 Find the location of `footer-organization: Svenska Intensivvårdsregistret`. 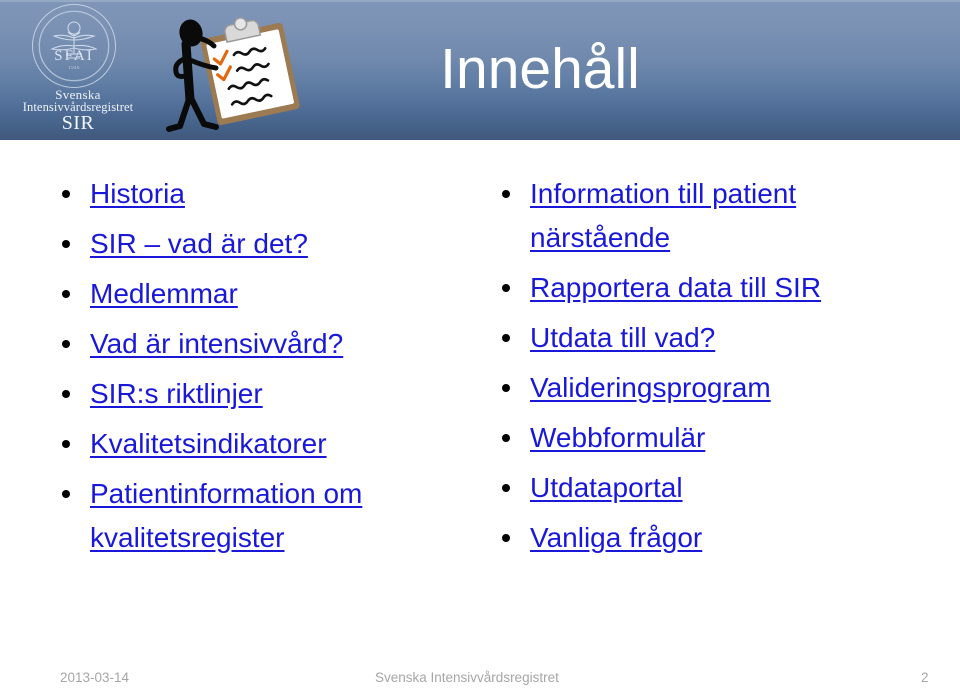

footer-organization: Svenska Intensivvårdsregistret is located at coordinates (467, 677).